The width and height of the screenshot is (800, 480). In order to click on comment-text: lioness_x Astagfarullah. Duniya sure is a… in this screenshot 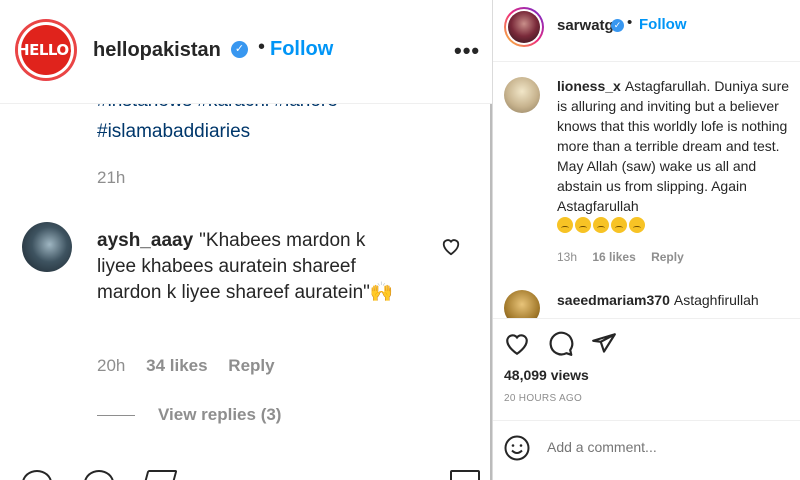, I will do `click(675, 146)`.